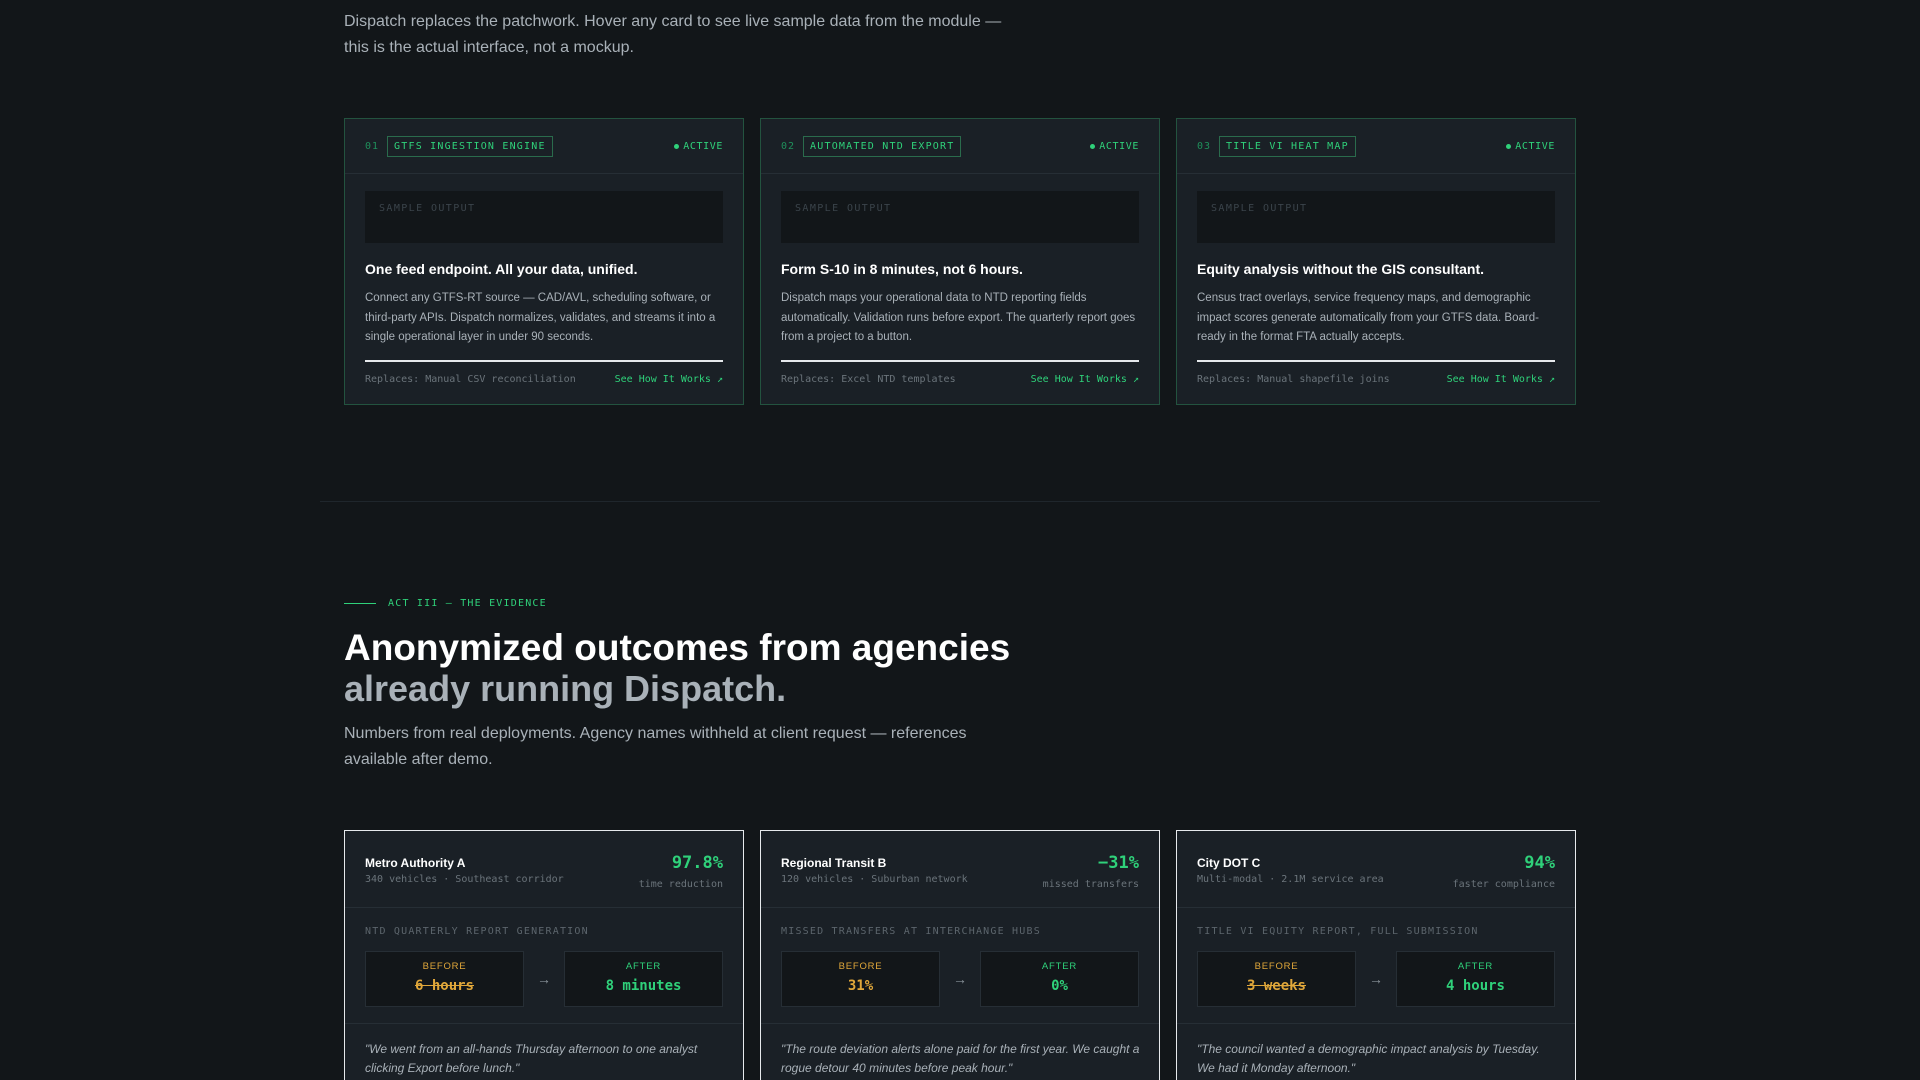 The height and width of the screenshot is (1080, 1920). What do you see at coordinates (1503, 884) in the screenshot?
I see `headline-stat-label: faster compliance` at bounding box center [1503, 884].